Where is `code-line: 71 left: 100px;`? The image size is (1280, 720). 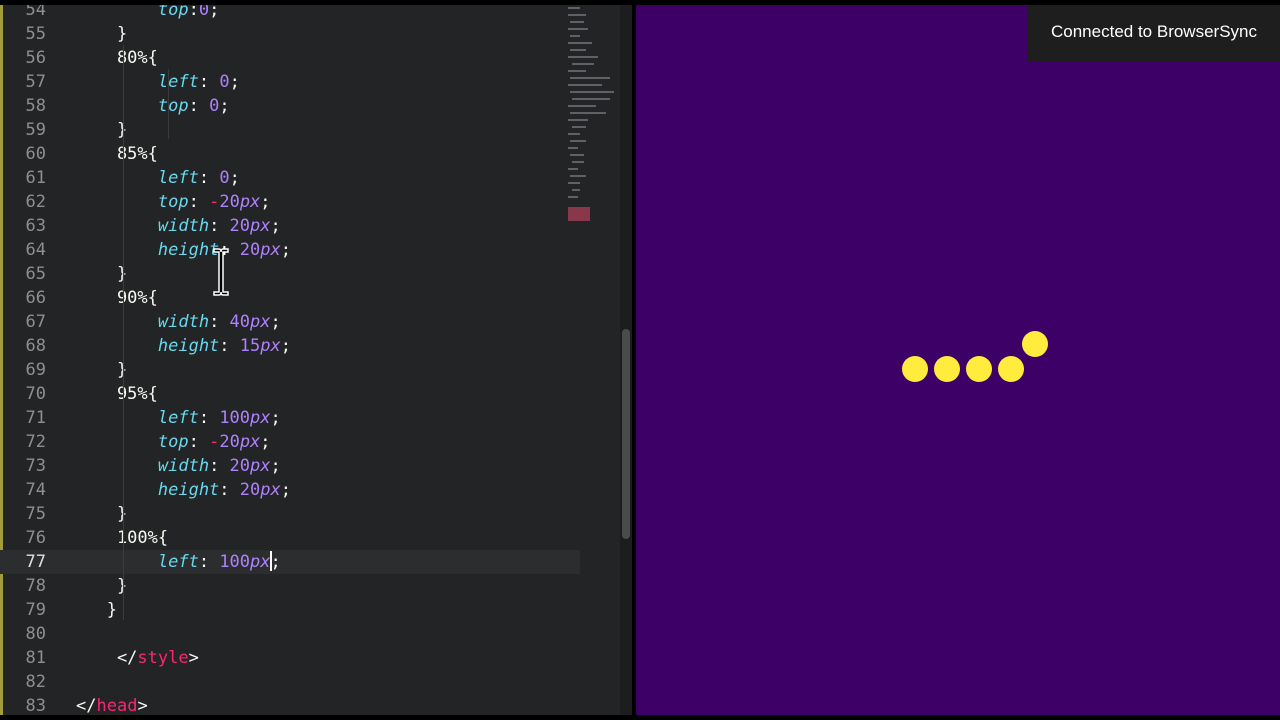 code-line: 71 left: 100px; is located at coordinates (290, 418).